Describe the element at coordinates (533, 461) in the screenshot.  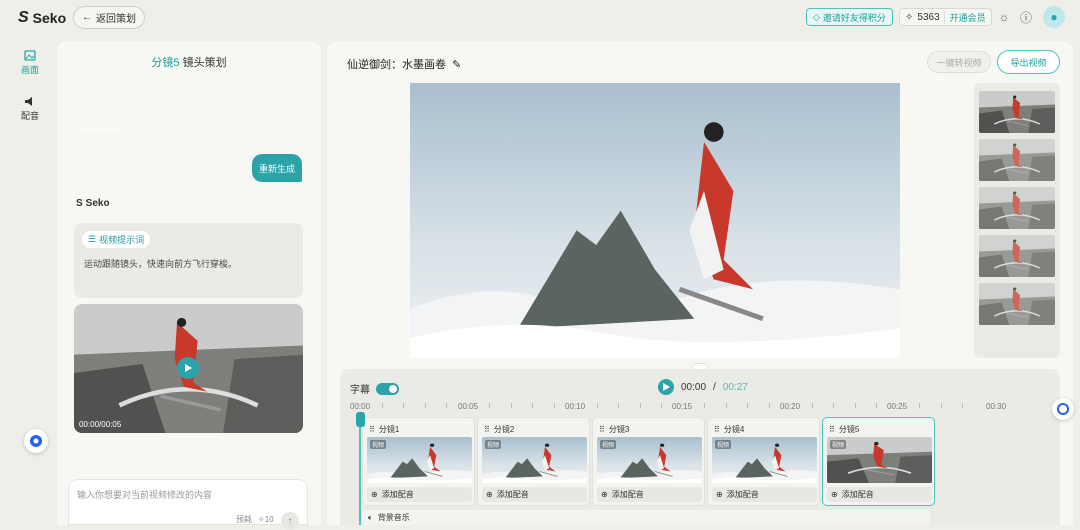
I see `clip-2: ⠿ 分镜2 视频 ⊕ 添加配音` at that location.